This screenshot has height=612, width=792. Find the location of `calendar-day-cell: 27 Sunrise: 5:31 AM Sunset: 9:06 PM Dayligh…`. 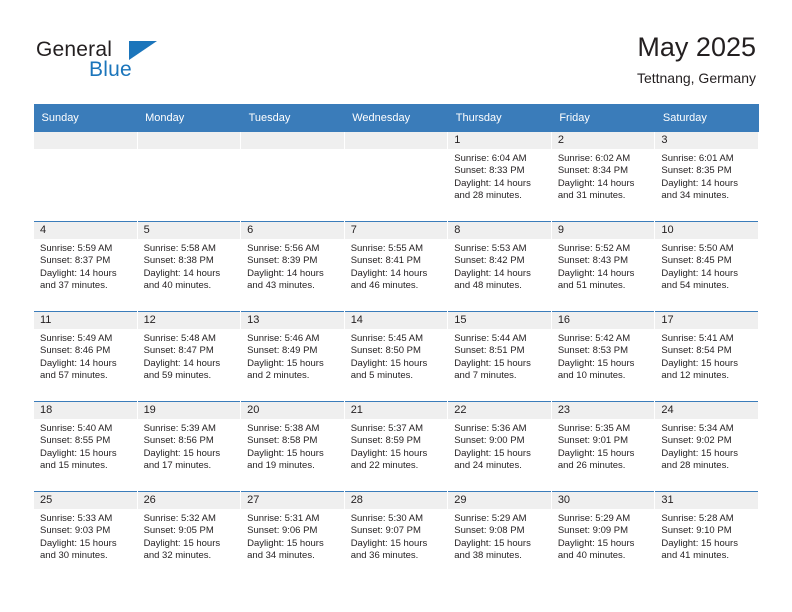

calendar-day-cell: 27 Sunrise: 5:31 AM Sunset: 9:06 PM Dayligh… is located at coordinates (292, 536).